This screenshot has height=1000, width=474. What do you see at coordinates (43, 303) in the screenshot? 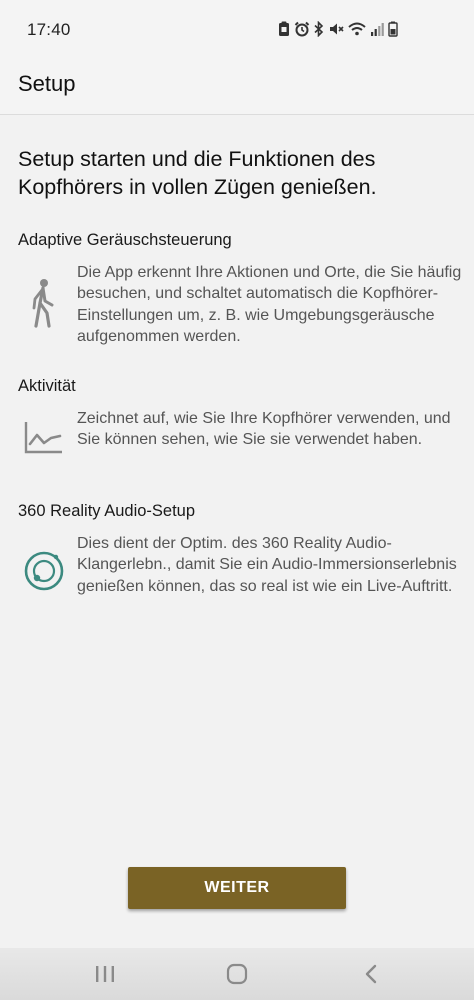
I see `walking-person-icon` at bounding box center [43, 303].